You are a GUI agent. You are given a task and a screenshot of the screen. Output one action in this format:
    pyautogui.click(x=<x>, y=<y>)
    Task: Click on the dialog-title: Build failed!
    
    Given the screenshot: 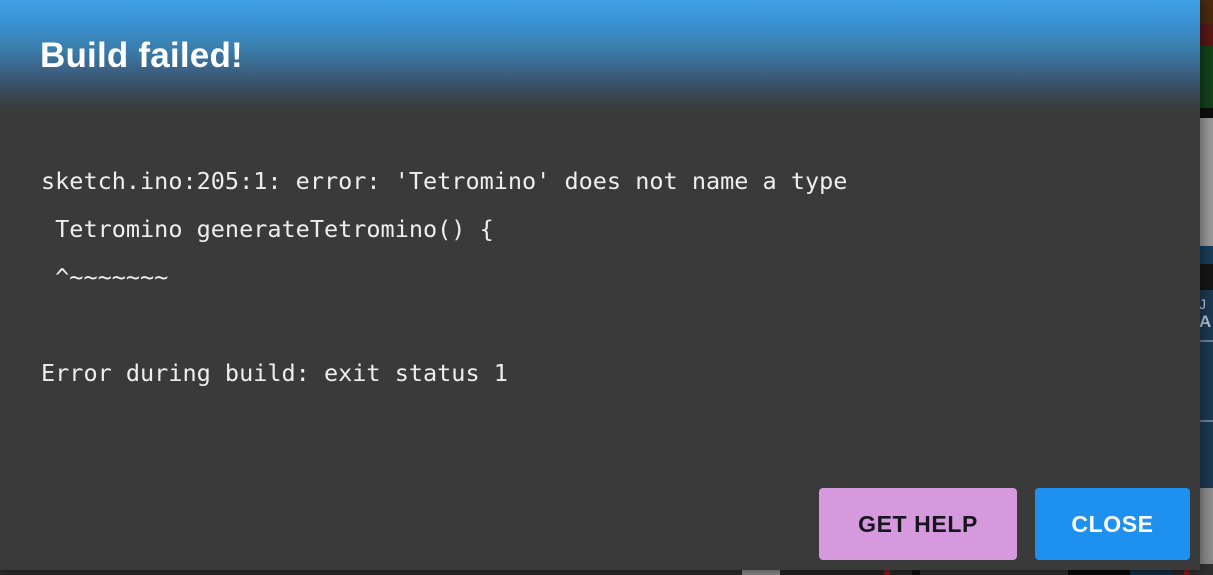 What is the action you would take?
    pyautogui.click(x=141, y=55)
    